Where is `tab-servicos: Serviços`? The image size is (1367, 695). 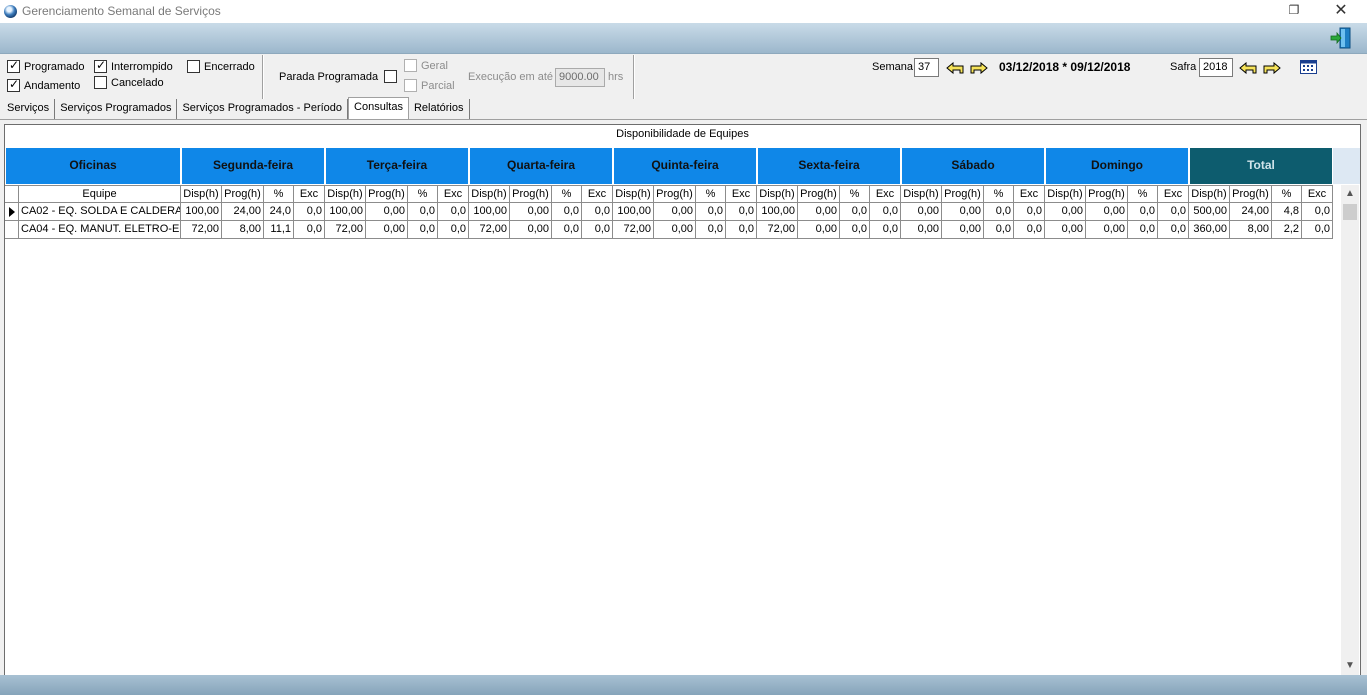
tab-servicos: Serviços is located at coordinates (29, 109).